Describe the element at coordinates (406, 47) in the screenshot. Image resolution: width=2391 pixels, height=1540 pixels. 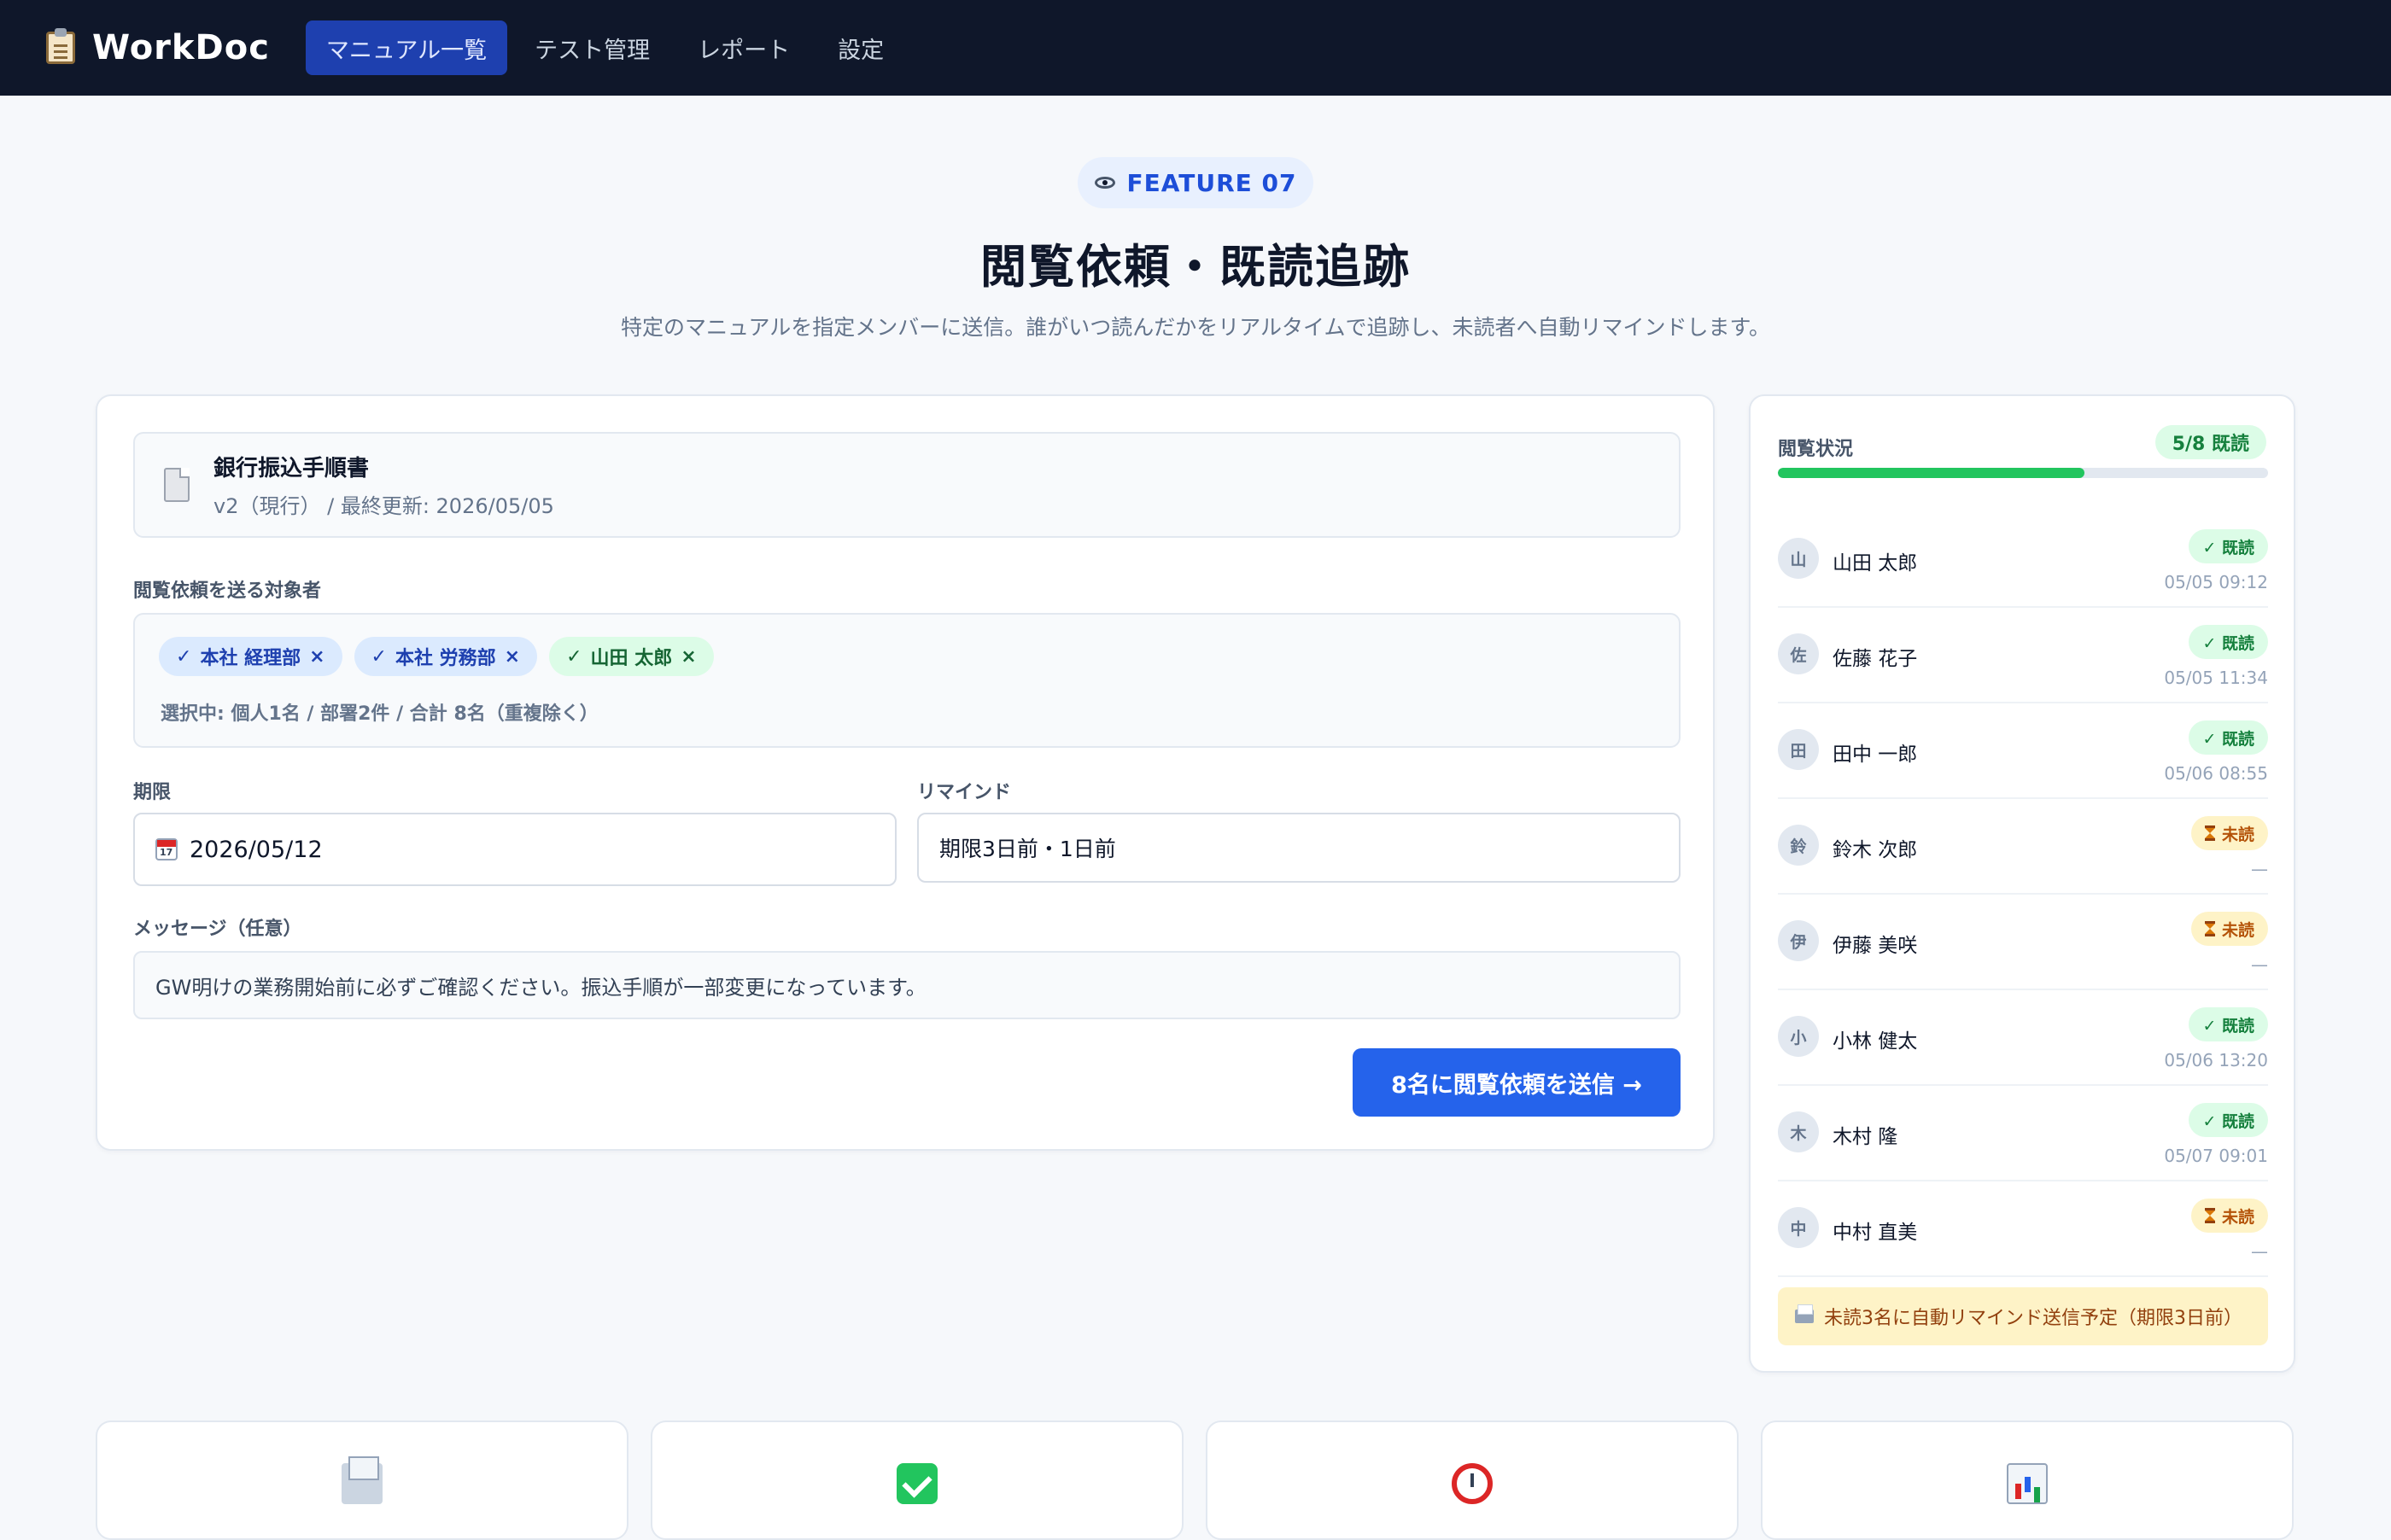
I see `nav-item-manuals: マニュアル一覧` at that location.